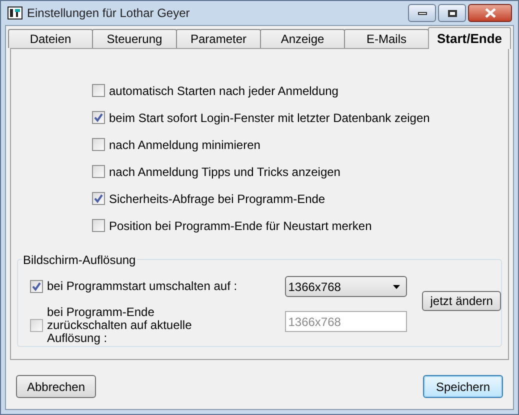 This screenshot has height=415, width=519. What do you see at coordinates (134, 38) in the screenshot?
I see `tab: Steuerung` at bounding box center [134, 38].